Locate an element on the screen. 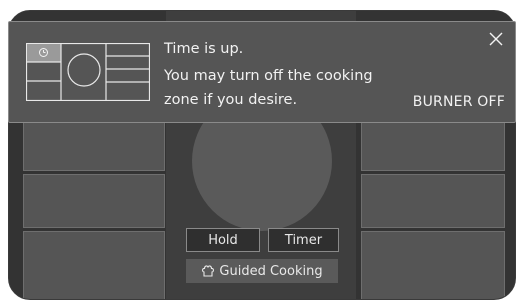  notification-title: Time is up. is located at coordinates (204, 49).